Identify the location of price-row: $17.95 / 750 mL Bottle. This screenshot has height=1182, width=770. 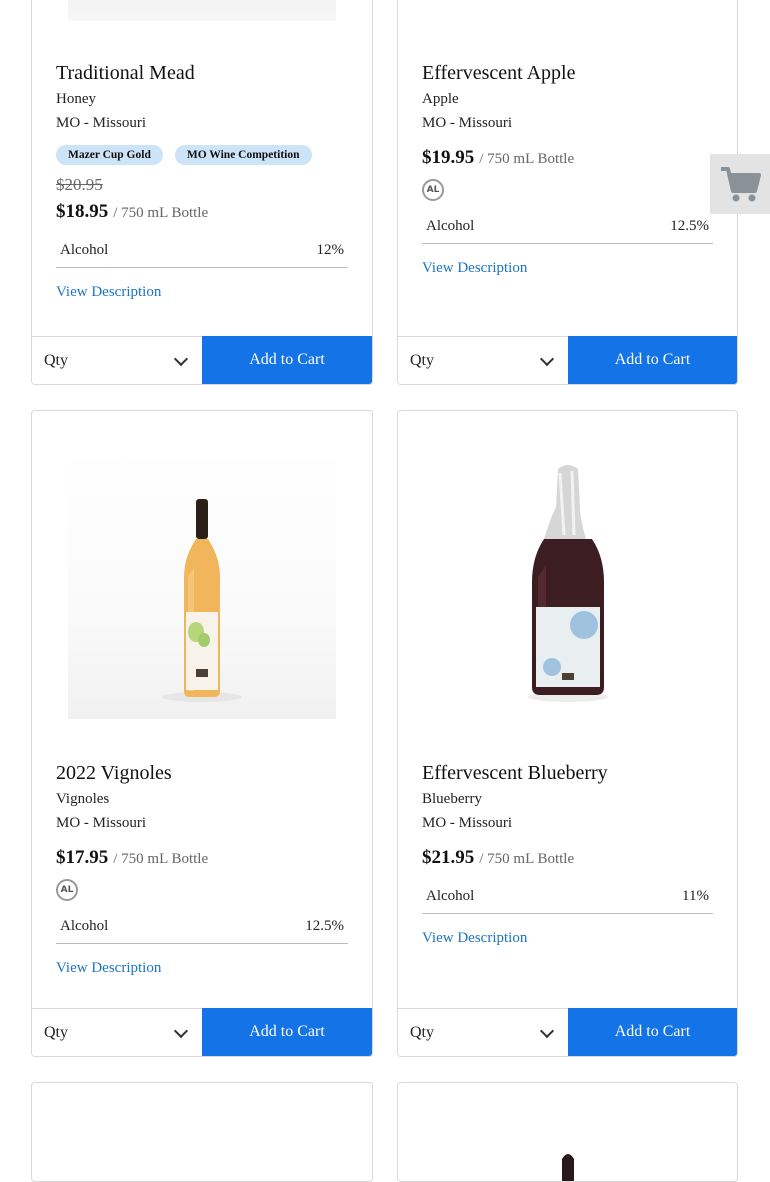
(202, 858).